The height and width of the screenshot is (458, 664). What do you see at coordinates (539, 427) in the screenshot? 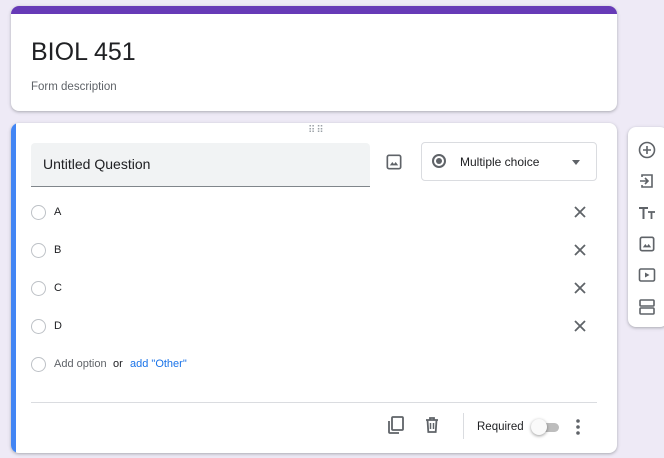
I see `toggle-thumb` at bounding box center [539, 427].